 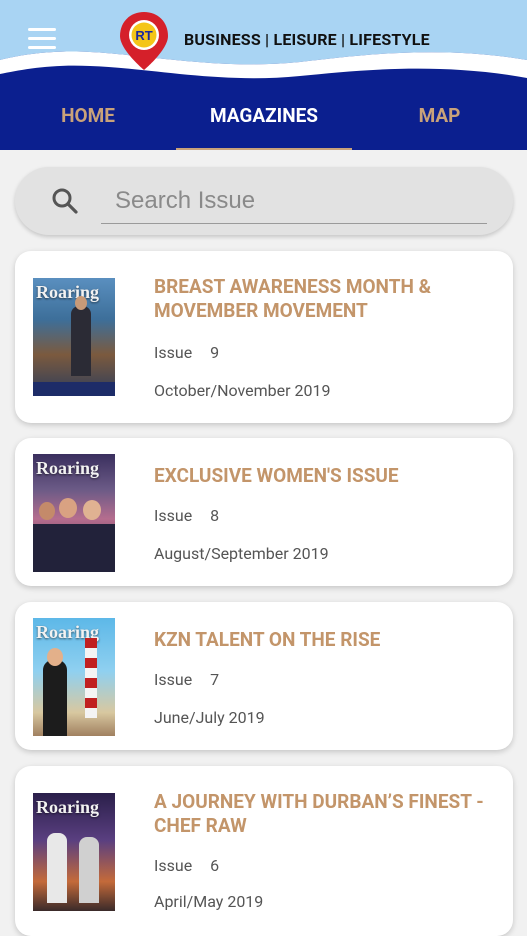 I want to click on search-underline, so click(x=294, y=223).